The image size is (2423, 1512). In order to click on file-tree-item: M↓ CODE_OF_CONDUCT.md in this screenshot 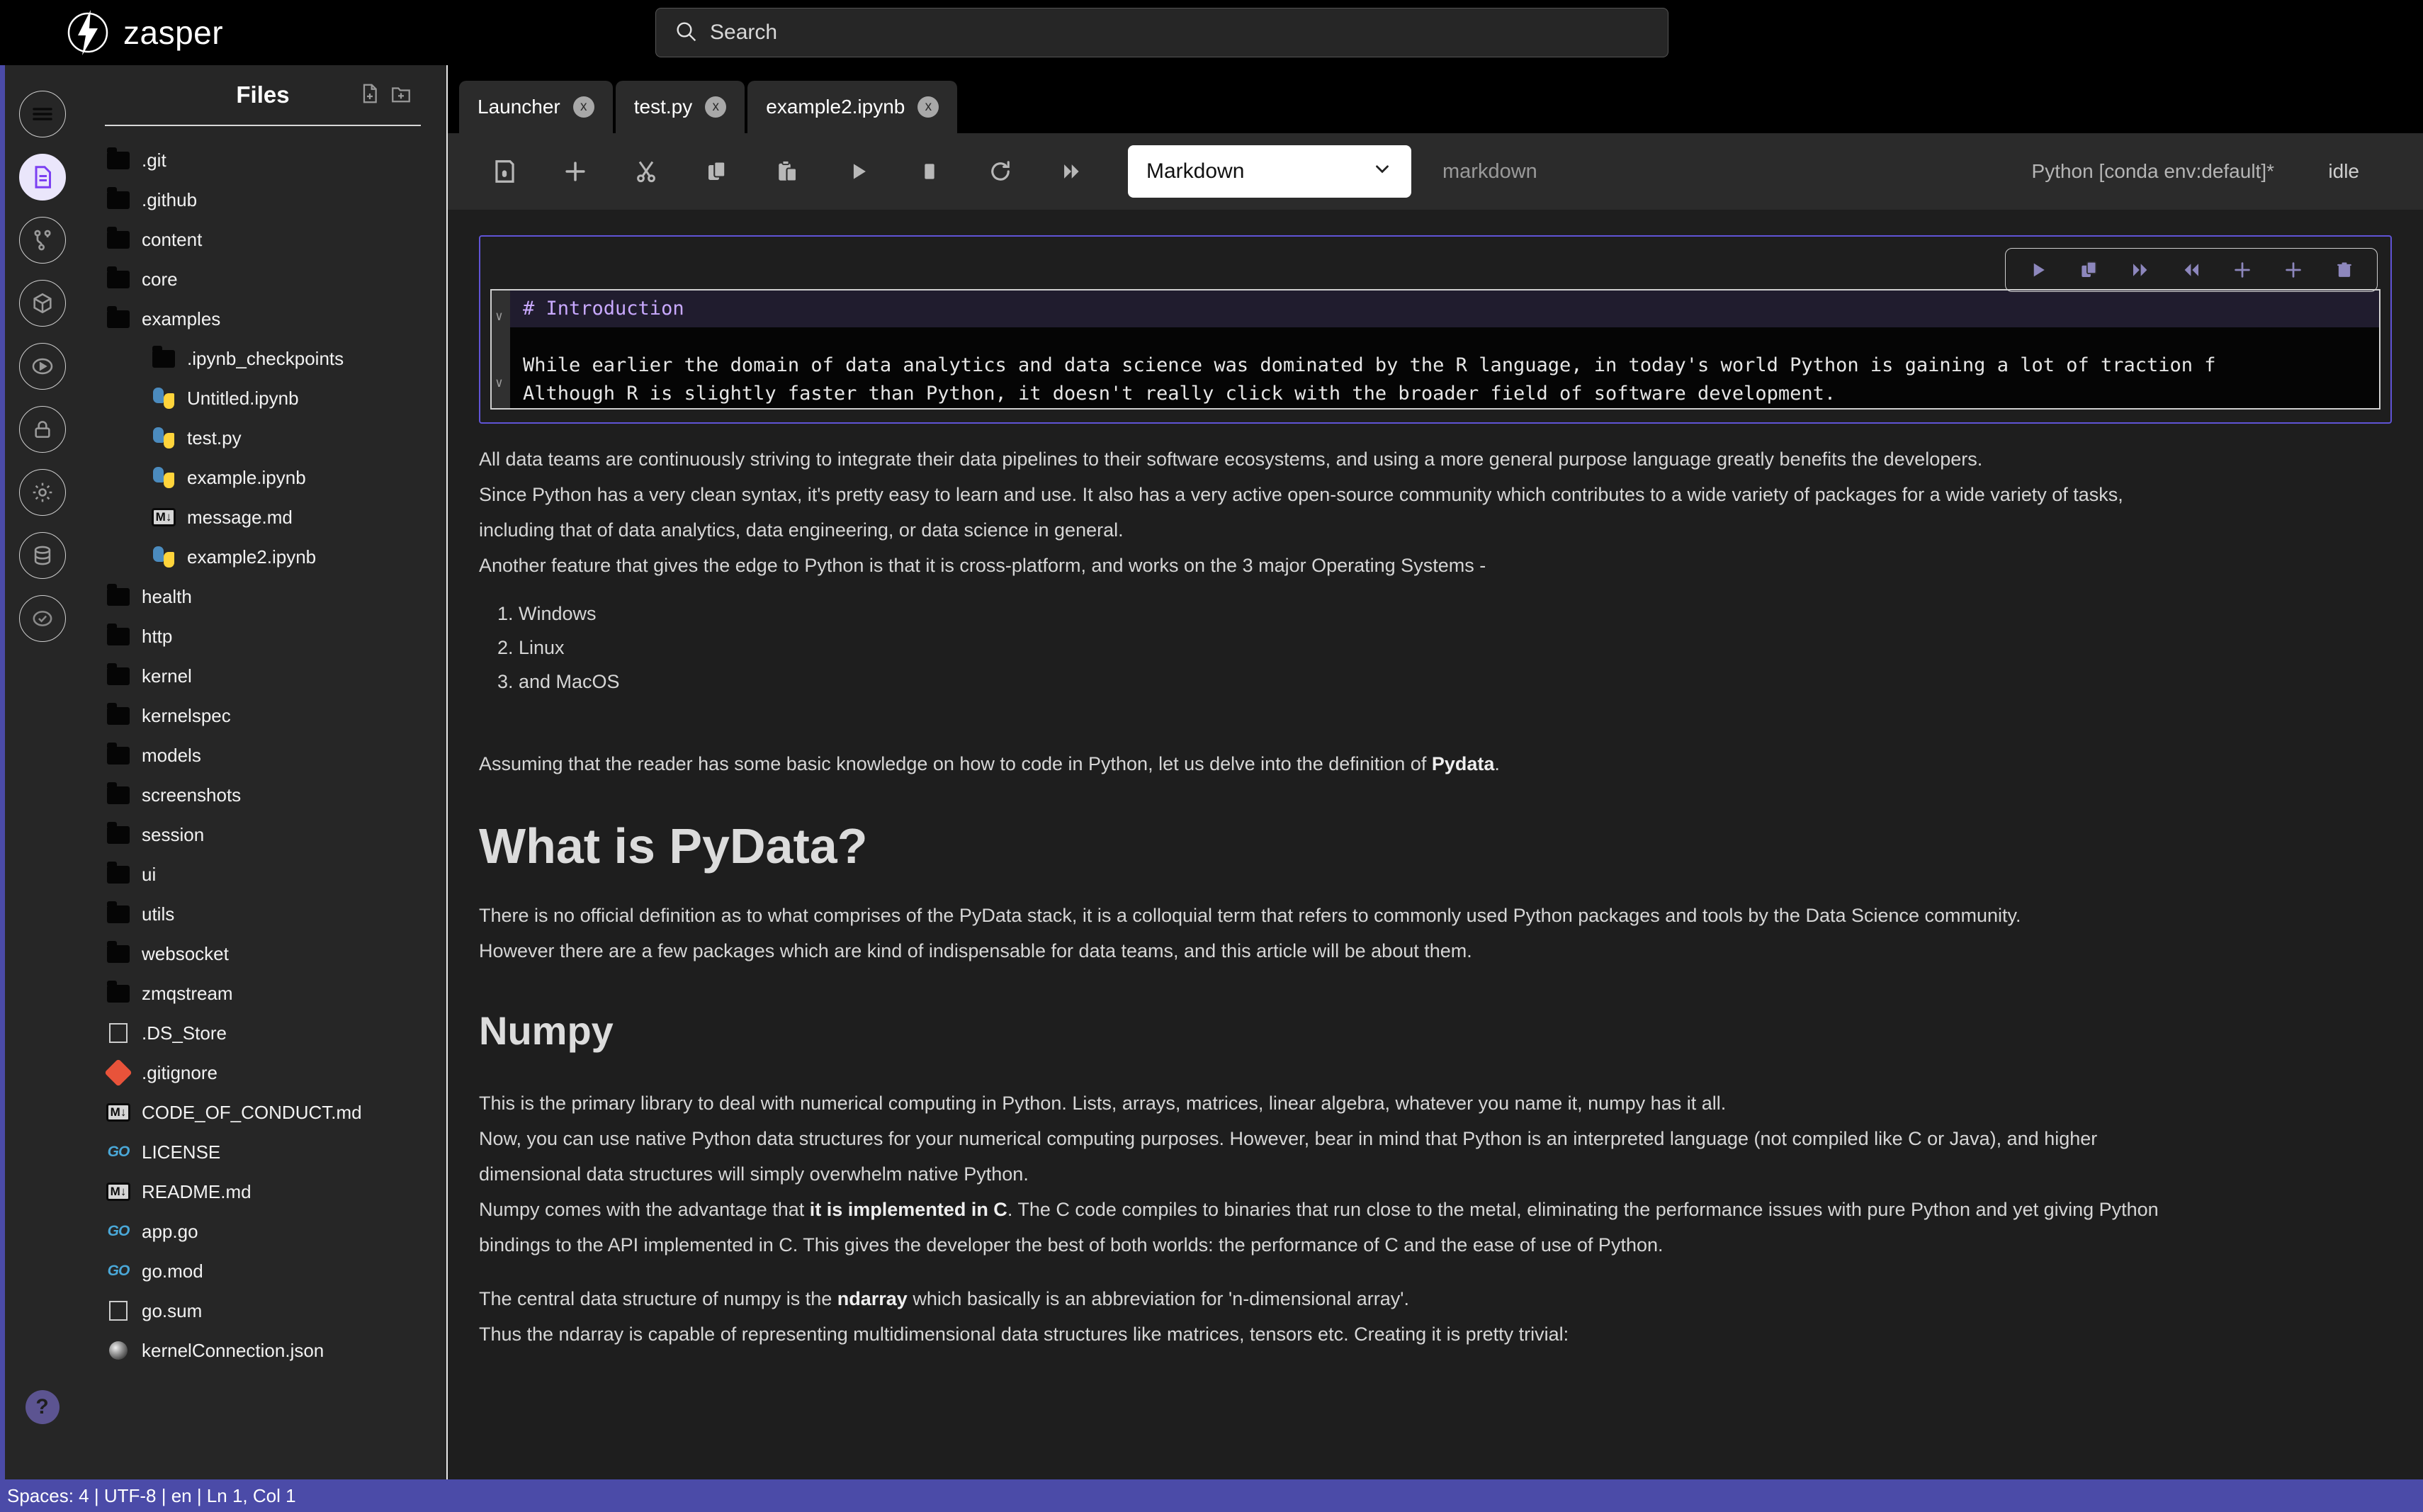, I will do `click(262, 1112)`.